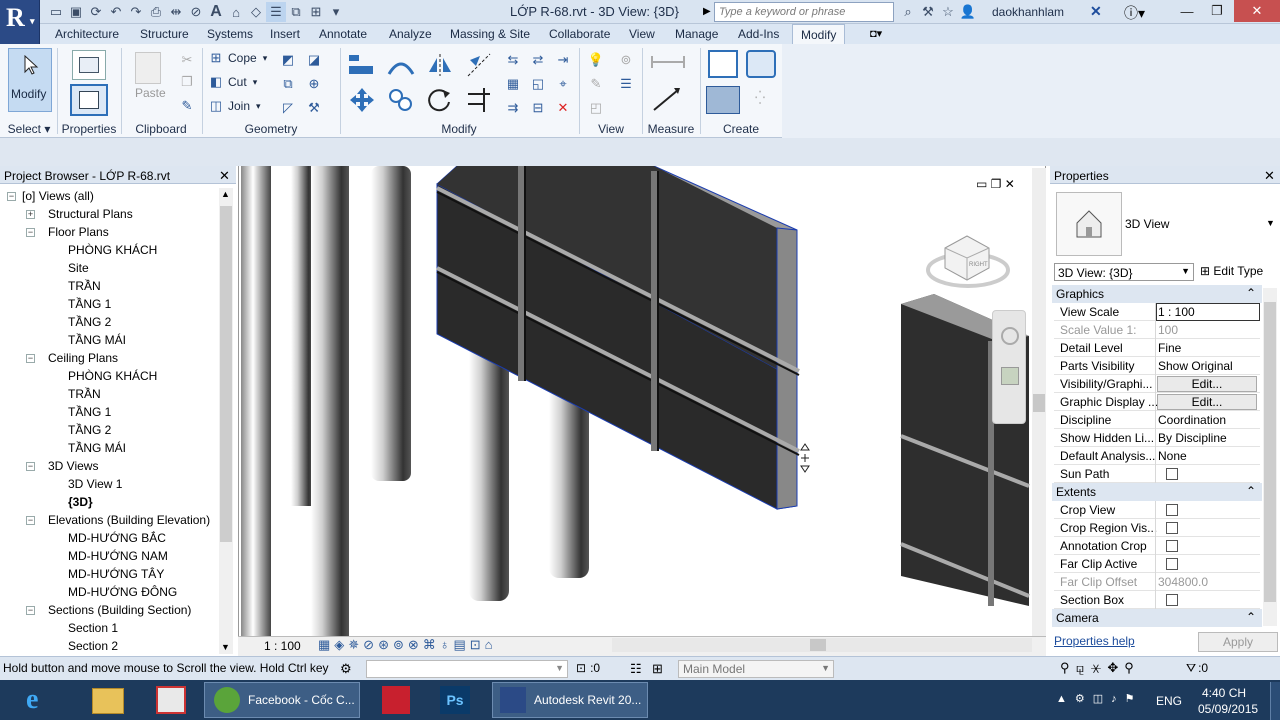 This screenshot has height=720, width=1280. What do you see at coordinates (968, 12) in the screenshot?
I see `user-icon: 👤` at bounding box center [968, 12].